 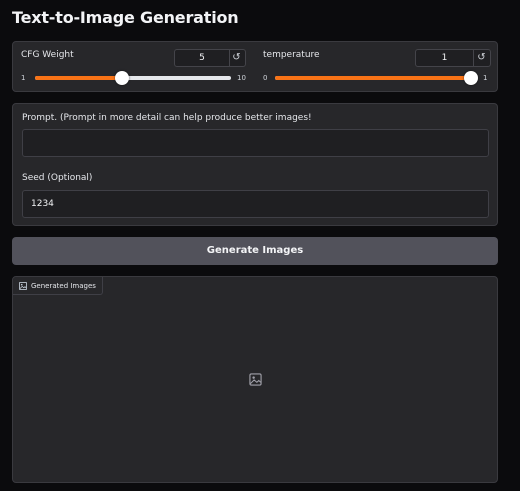 I want to click on seed-label: Seed (Optional), so click(x=57, y=178).